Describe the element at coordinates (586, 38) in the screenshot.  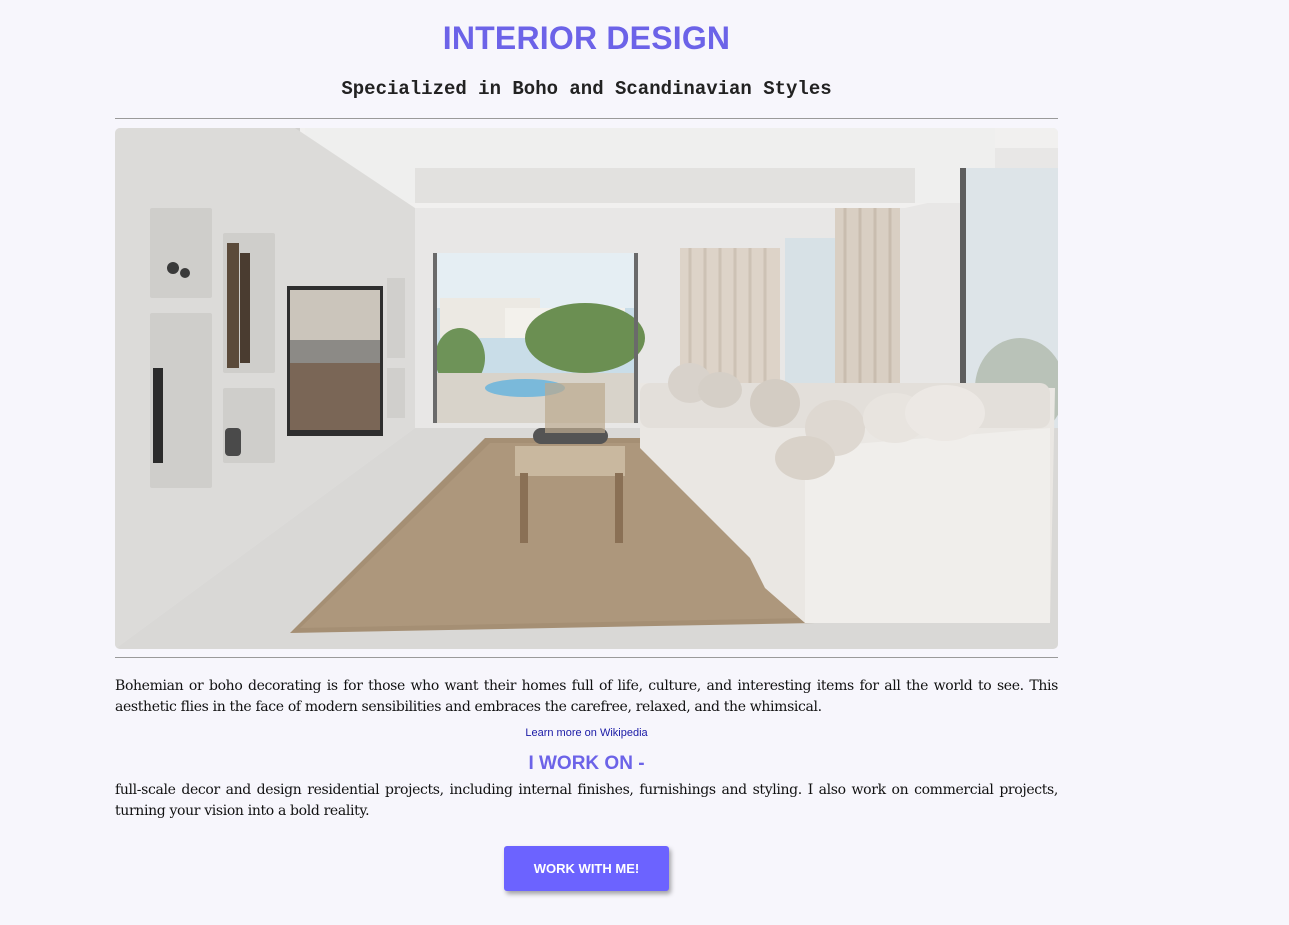
I see `page-title: INTERIOR DESIGN` at that location.